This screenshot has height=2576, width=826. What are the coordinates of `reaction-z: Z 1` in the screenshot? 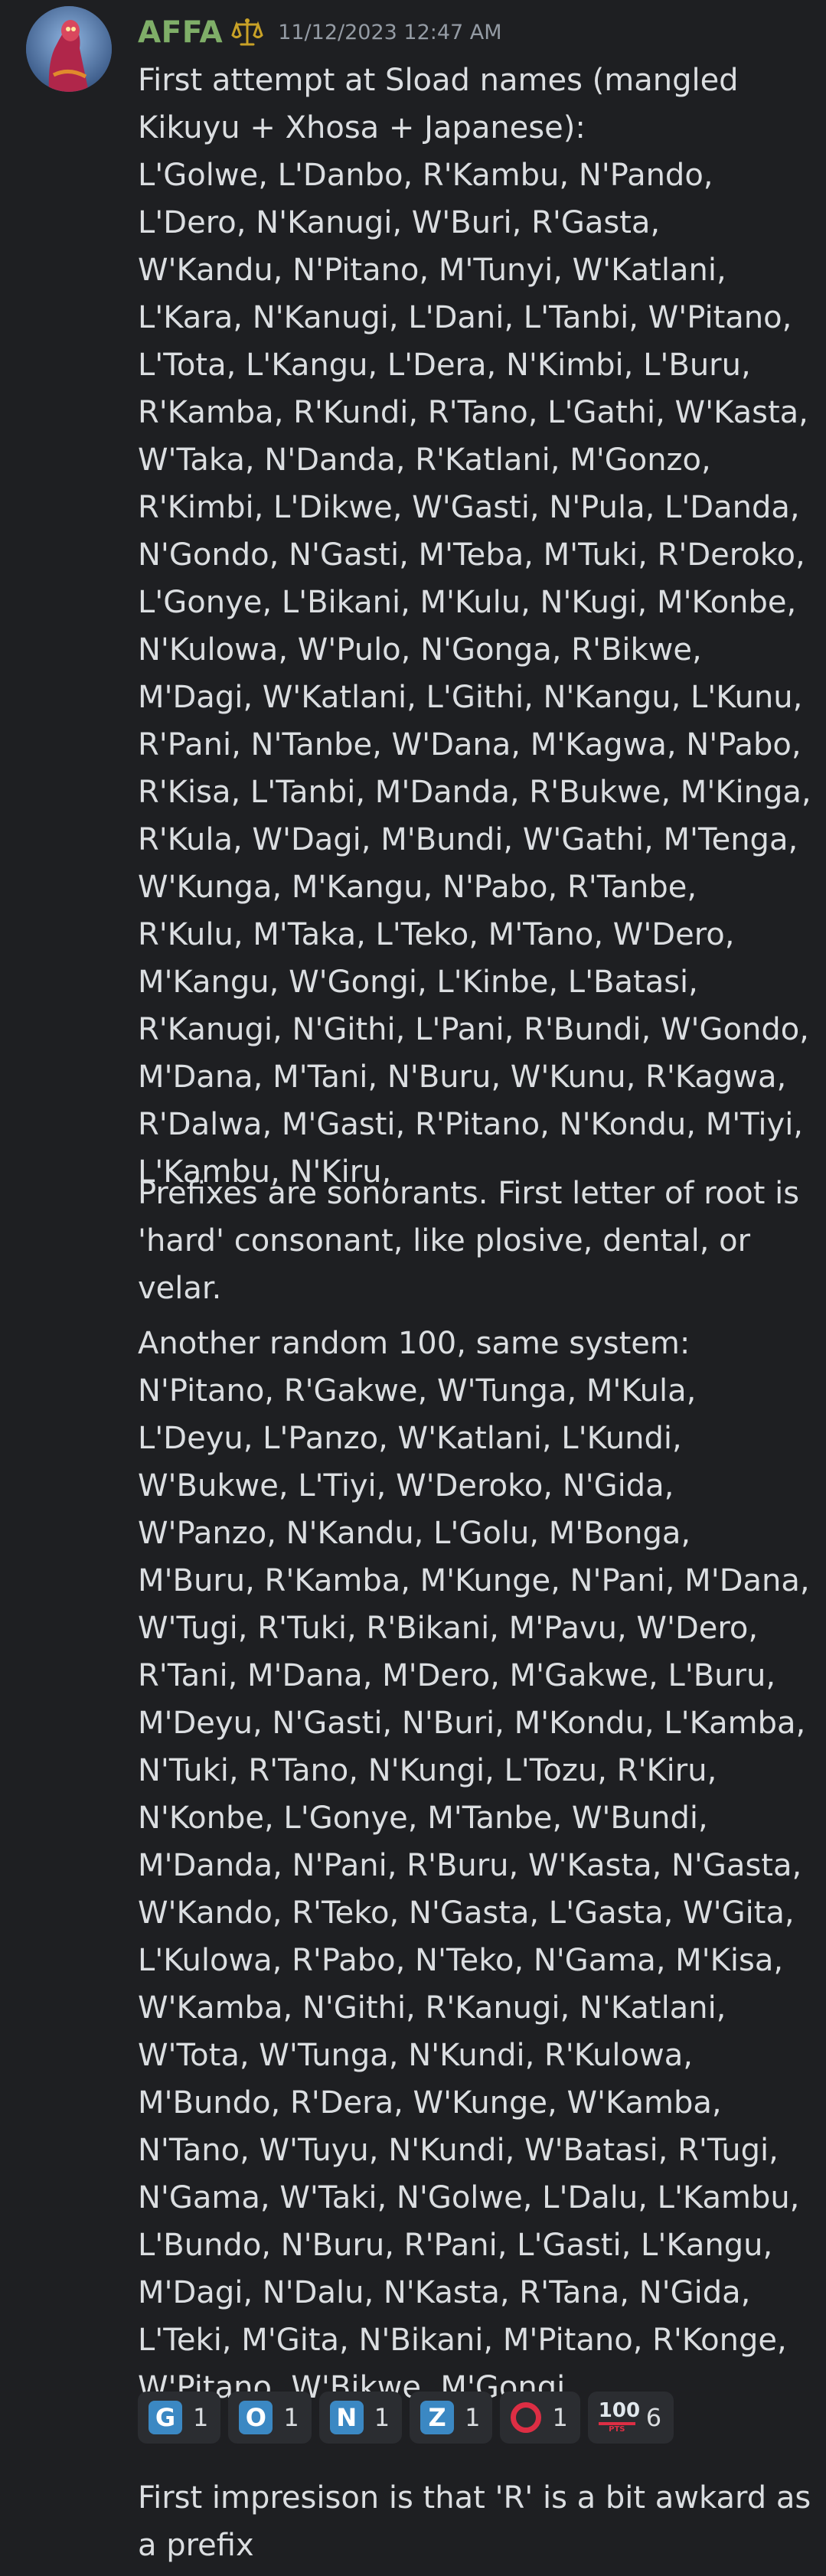 It's located at (452, 2418).